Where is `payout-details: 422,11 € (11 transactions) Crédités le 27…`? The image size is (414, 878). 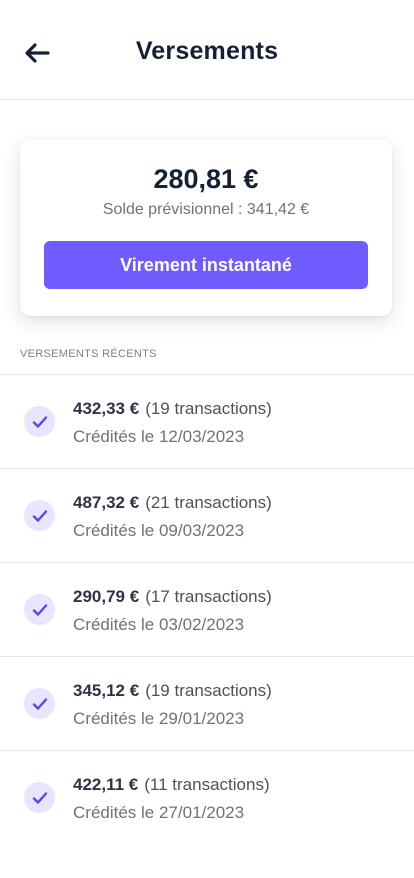 payout-details: 422,11 € (11 transactions) Crédités le 27… is located at coordinates (171, 799).